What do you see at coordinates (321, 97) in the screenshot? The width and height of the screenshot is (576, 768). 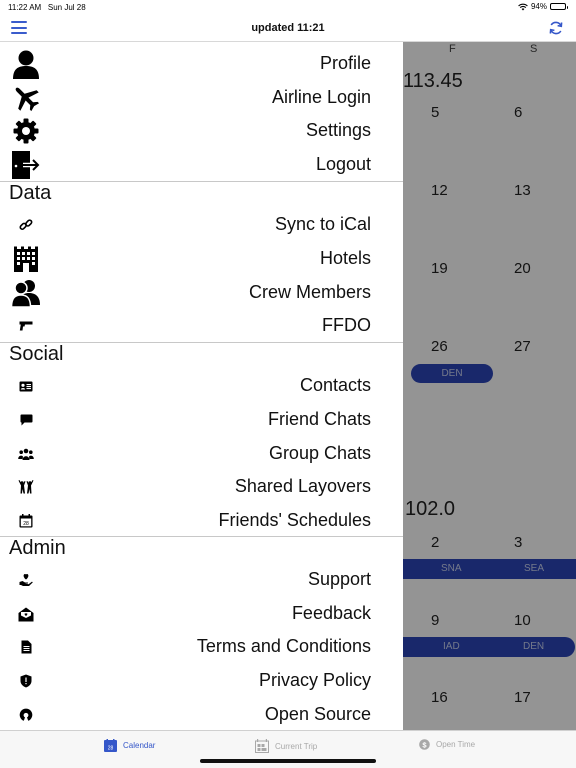 I see `menu-item-label: Airline Login` at bounding box center [321, 97].